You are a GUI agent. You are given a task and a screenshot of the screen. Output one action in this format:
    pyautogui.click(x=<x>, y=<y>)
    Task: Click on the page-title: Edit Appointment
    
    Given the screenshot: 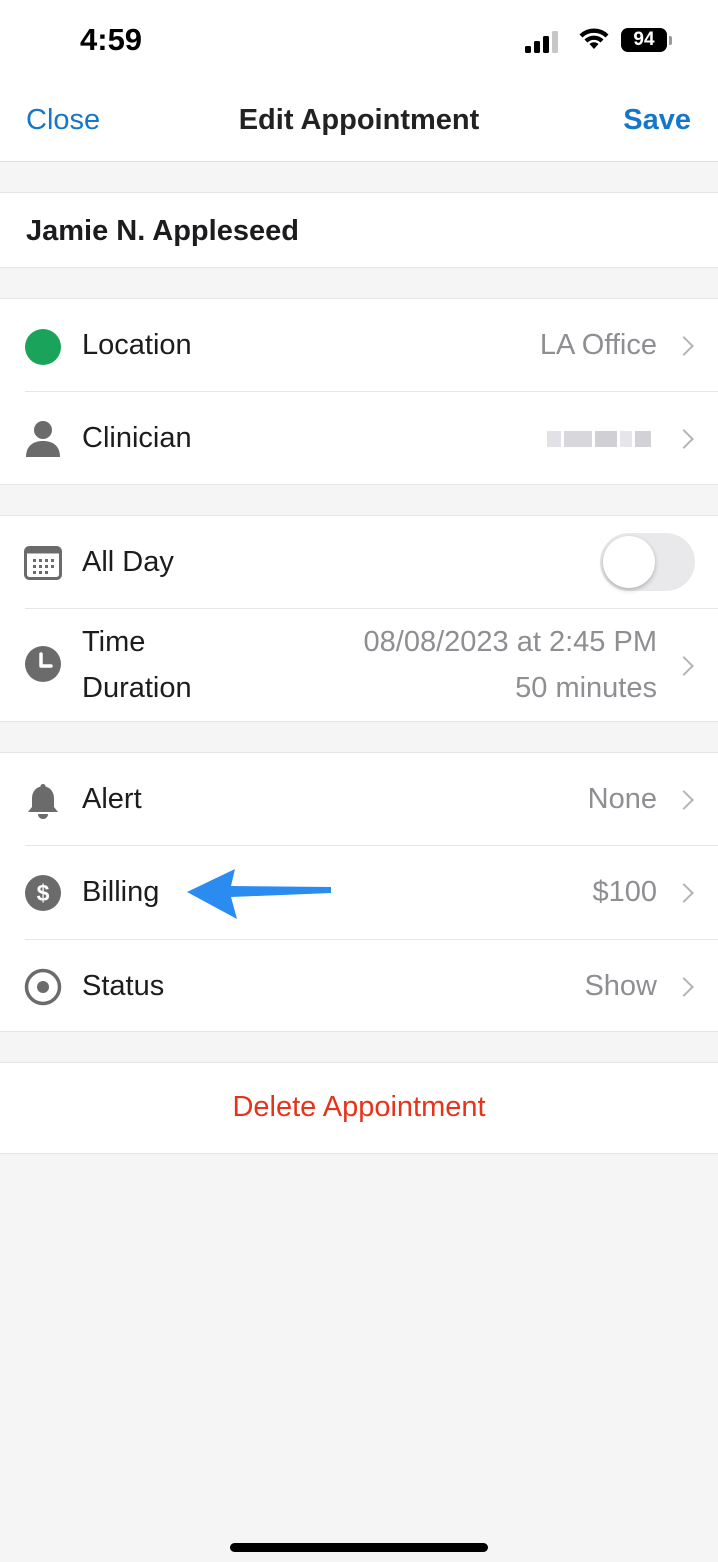 What is the action you would take?
    pyautogui.click(x=359, y=120)
    